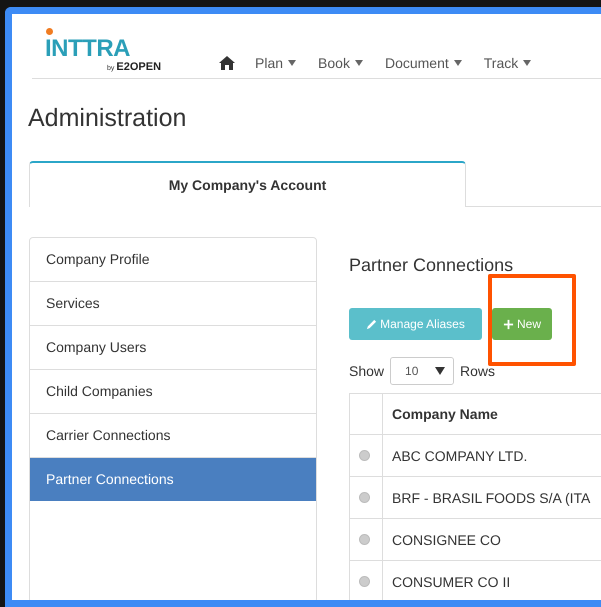 The height and width of the screenshot is (607, 601). What do you see at coordinates (340, 63) in the screenshot?
I see `nav-menu: Book` at bounding box center [340, 63].